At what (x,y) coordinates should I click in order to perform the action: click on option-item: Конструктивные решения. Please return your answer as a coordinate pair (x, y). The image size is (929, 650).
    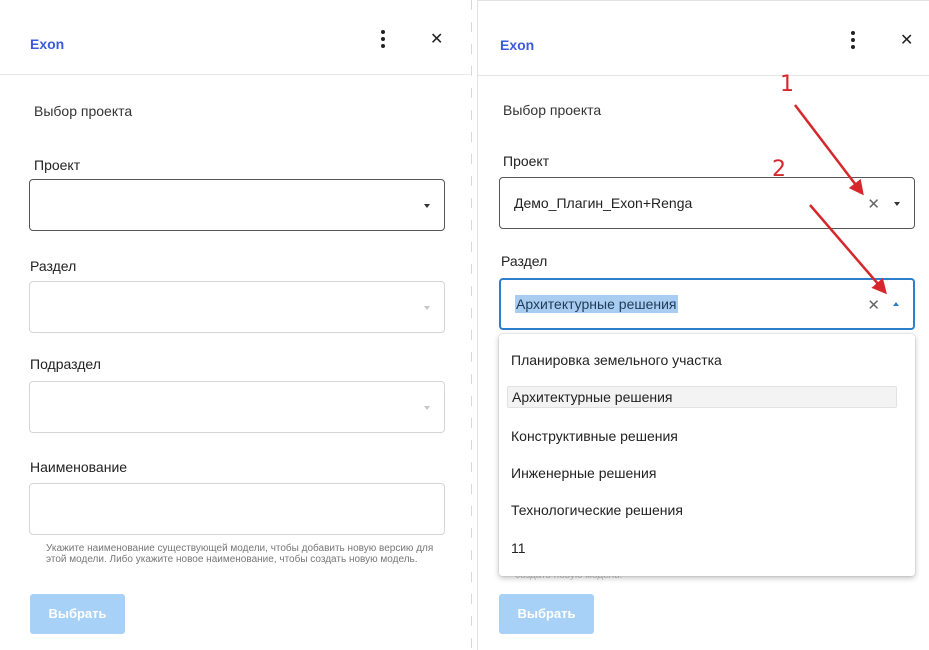
    Looking at the image, I should click on (594, 436).